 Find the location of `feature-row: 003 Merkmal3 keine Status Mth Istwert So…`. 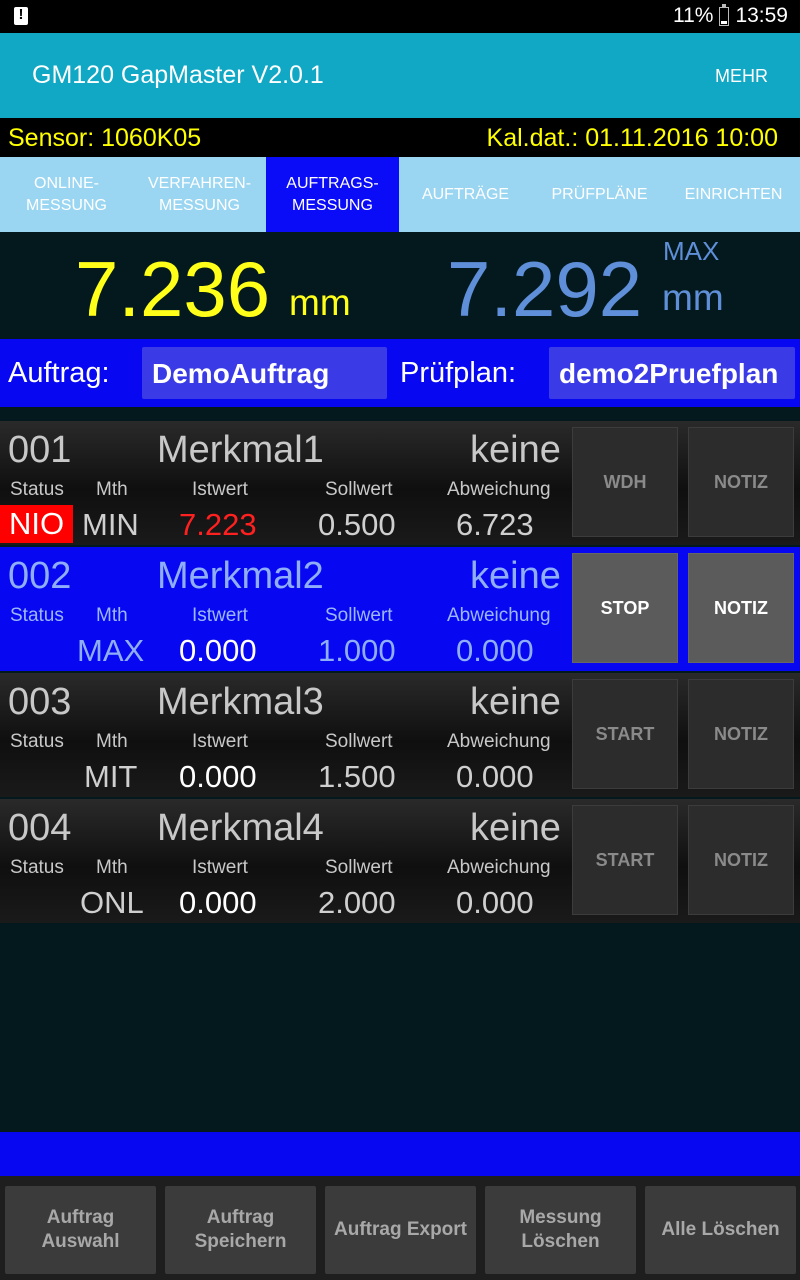

feature-row: 003 Merkmal3 keine Status Mth Istwert So… is located at coordinates (400, 735).